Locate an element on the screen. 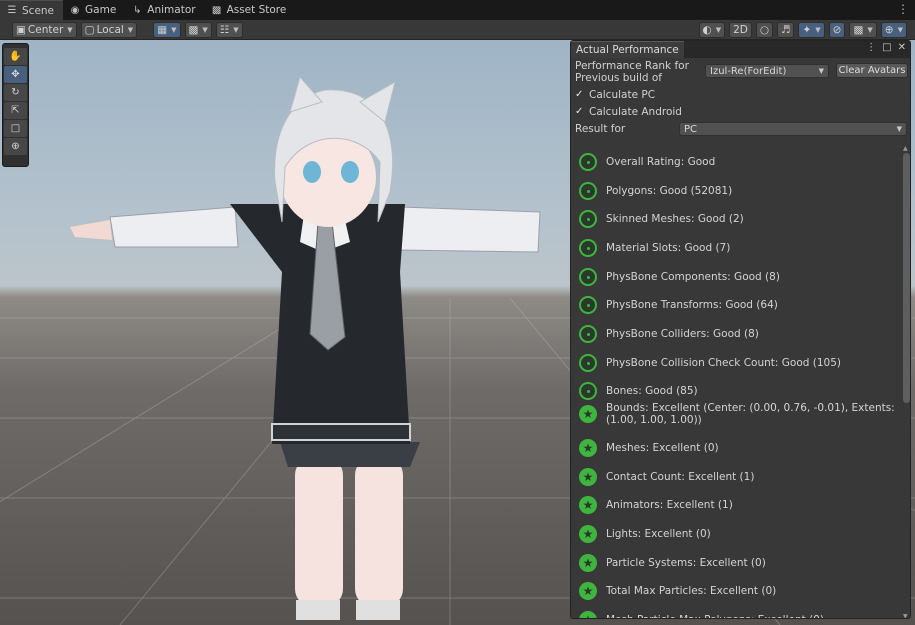 Image resolution: width=915 pixels, height=625 pixels. tab-asset-store: ▩ Asset Store is located at coordinates (250, 10).